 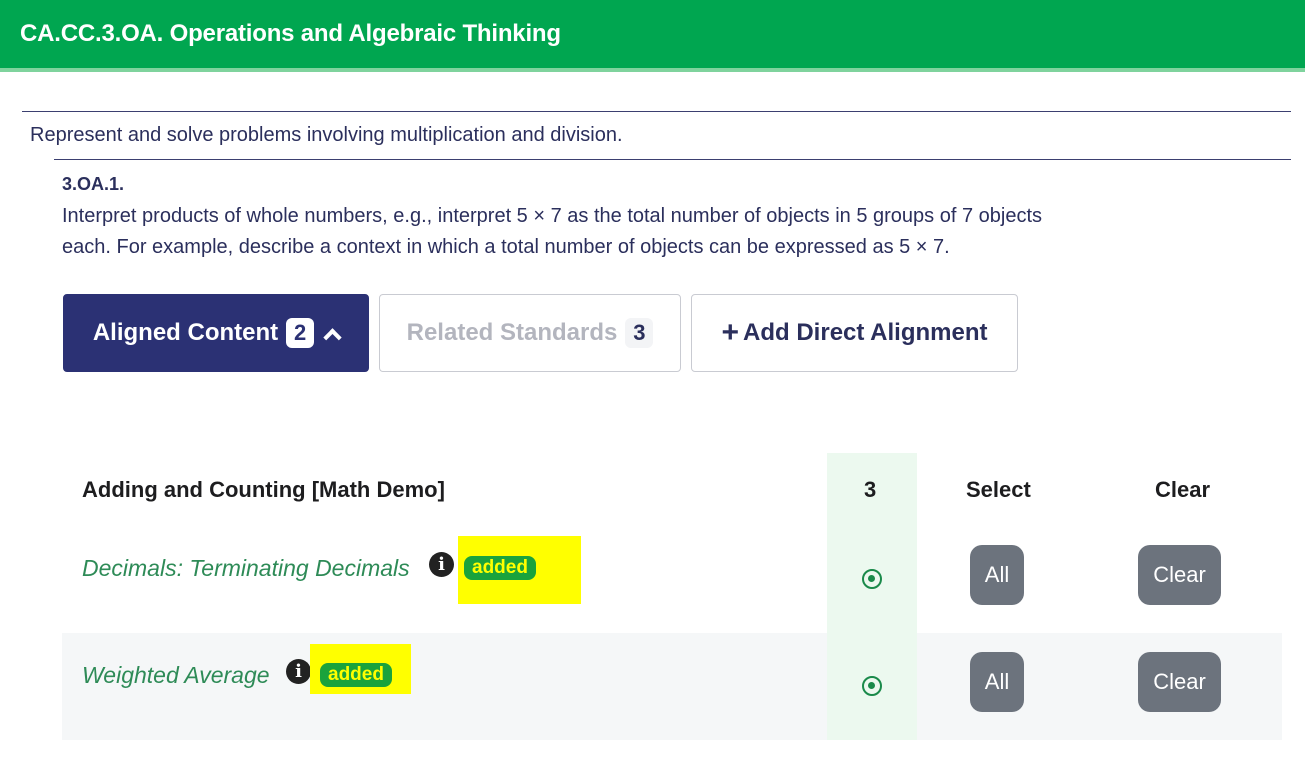 What do you see at coordinates (730, 332) in the screenshot?
I see `plus-icon: +` at bounding box center [730, 332].